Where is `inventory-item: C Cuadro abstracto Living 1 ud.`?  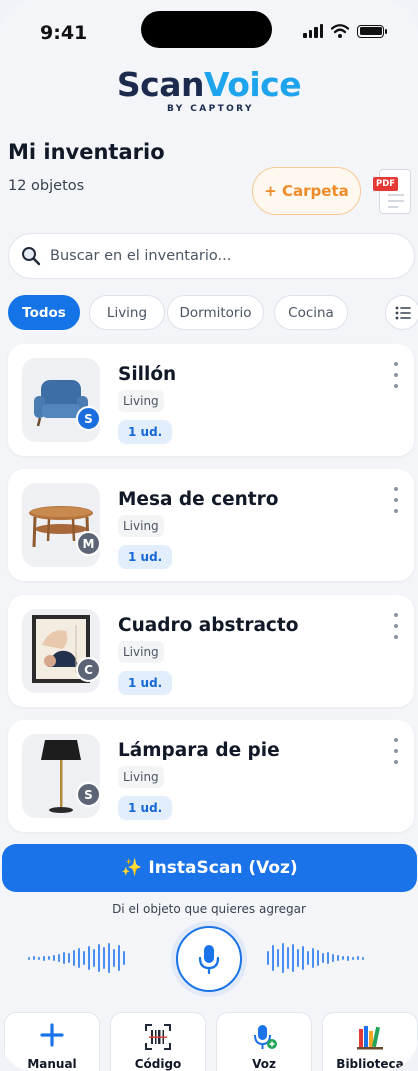 inventory-item: C Cuadro abstracto Living 1 ud. is located at coordinates (211, 651).